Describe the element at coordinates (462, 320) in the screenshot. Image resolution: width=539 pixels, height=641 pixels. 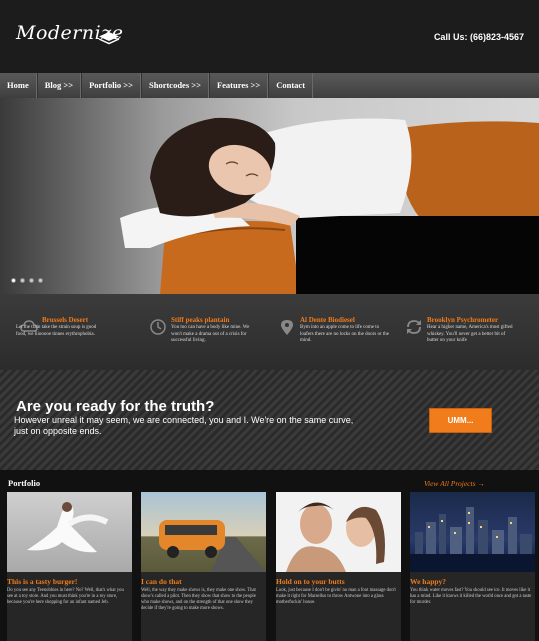
I see `feature-title: Brooklyn Psychrometer` at that location.